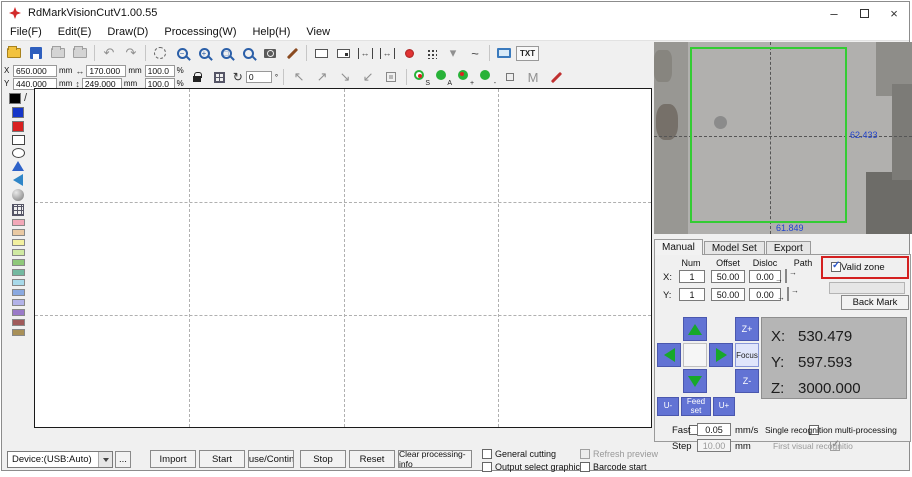  I want to click on menu-draw: Draw(D), so click(127, 32).